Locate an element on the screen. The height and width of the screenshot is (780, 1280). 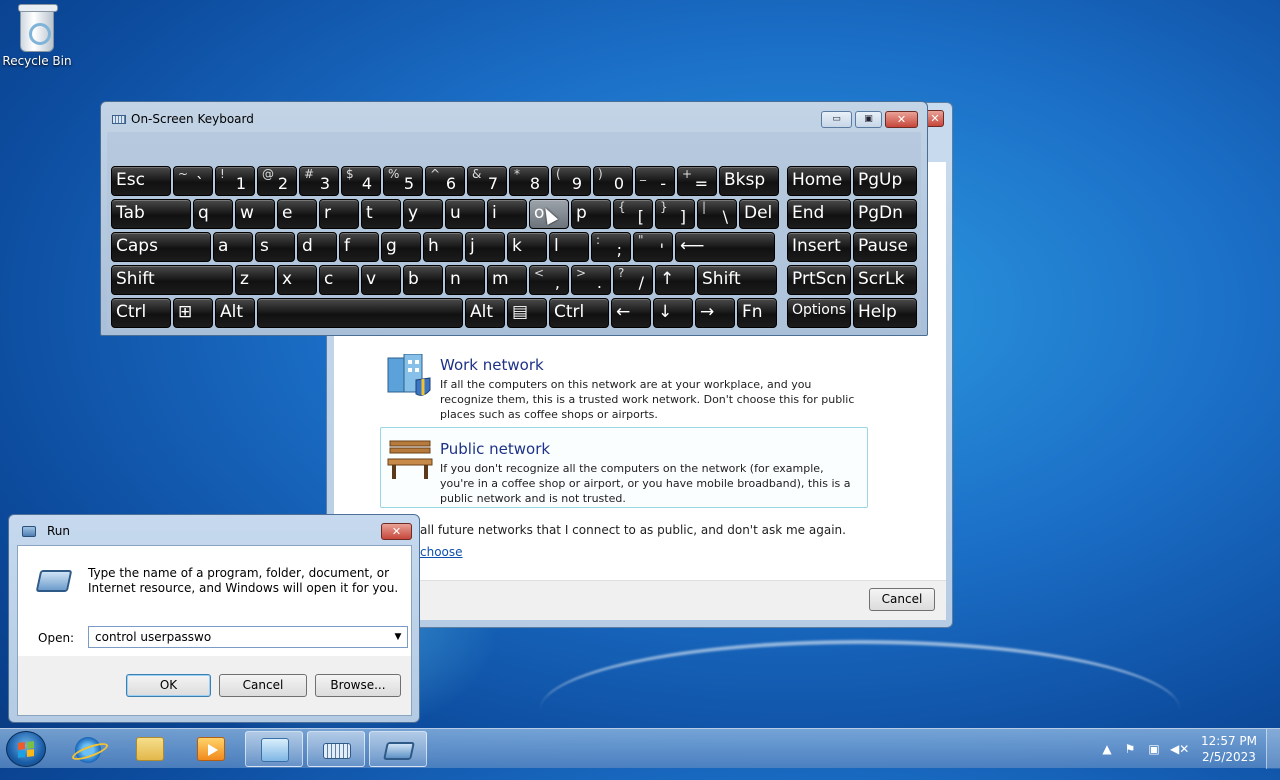
key-: _ - is located at coordinates (655, 181).